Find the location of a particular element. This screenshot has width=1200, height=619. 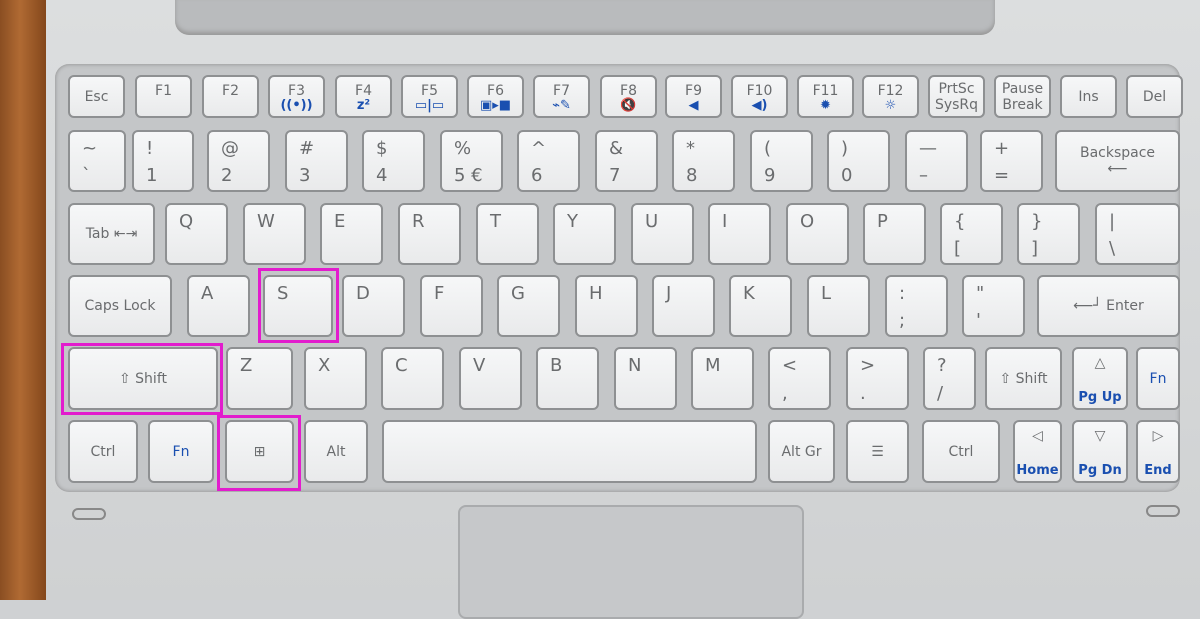

key-f2: F2 is located at coordinates (230, 96).